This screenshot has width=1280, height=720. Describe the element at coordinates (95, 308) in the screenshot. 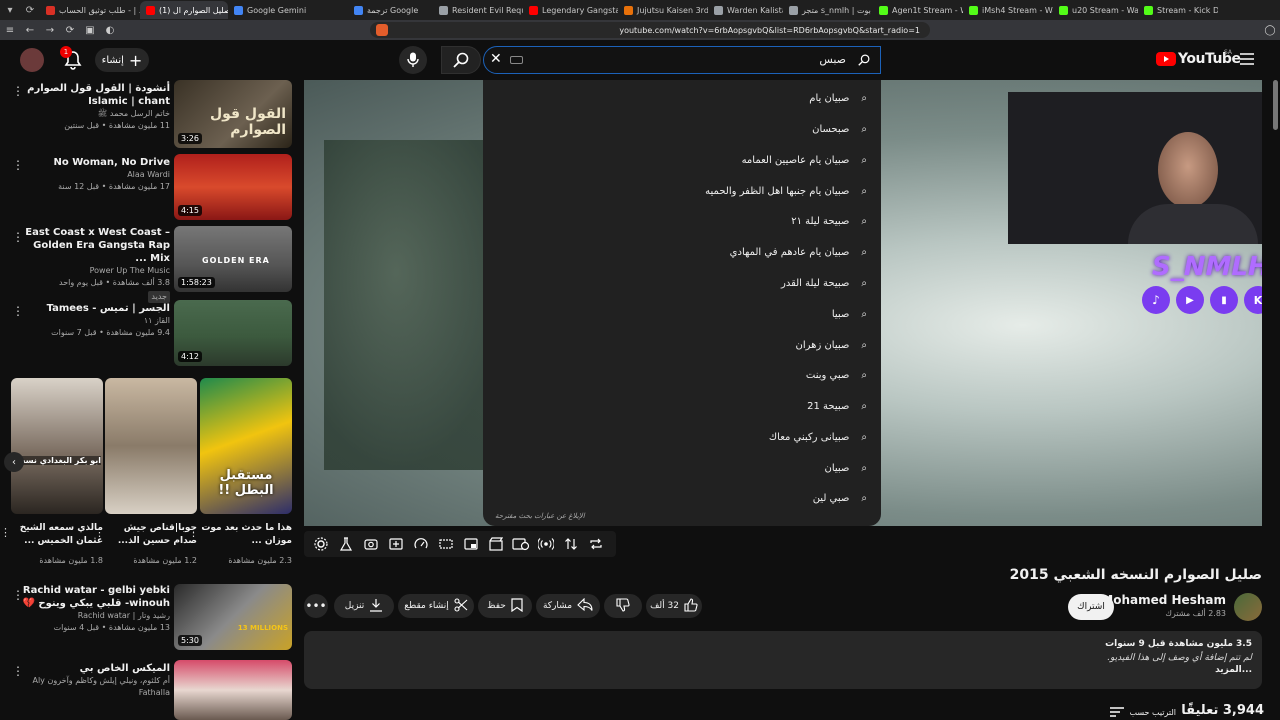

I see `video-title: الجسر | تميس - Tamees` at that location.